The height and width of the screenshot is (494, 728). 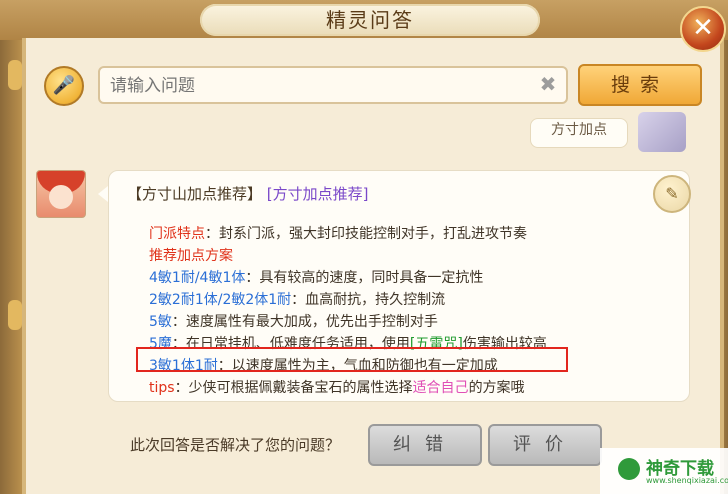 I want to click on search-button: 搜索, so click(x=640, y=85).